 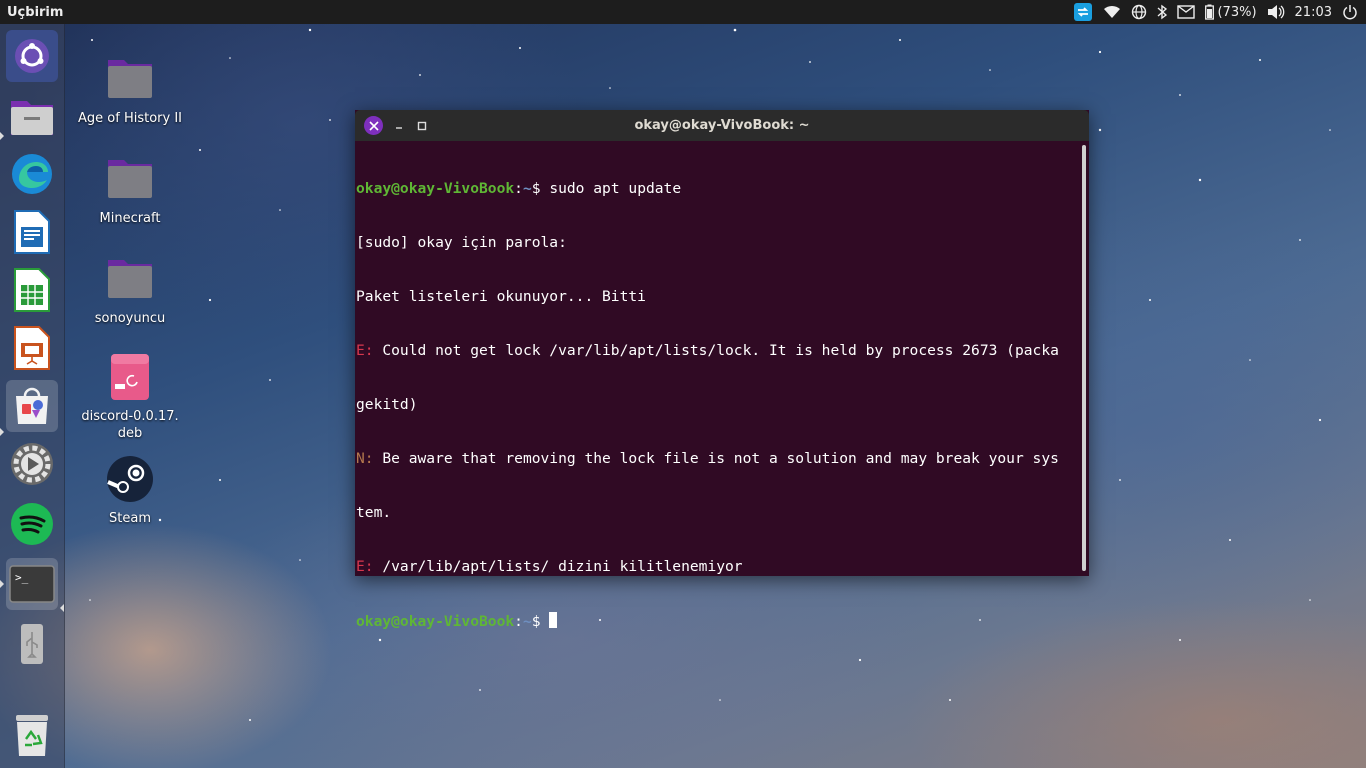 I want to click on minimize-icon, so click(x=398, y=127).